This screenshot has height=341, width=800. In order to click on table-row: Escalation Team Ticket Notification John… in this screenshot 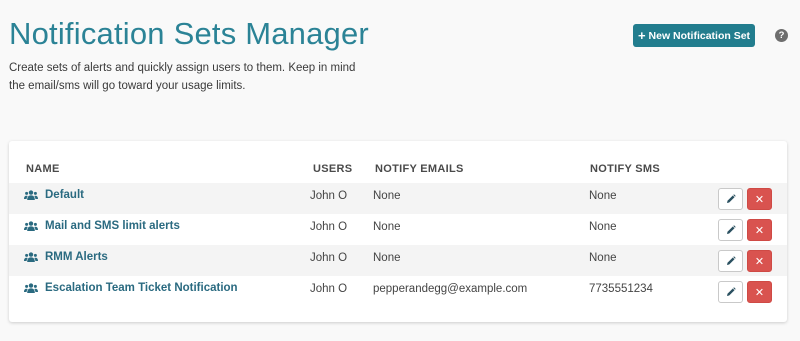, I will do `click(398, 291)`.